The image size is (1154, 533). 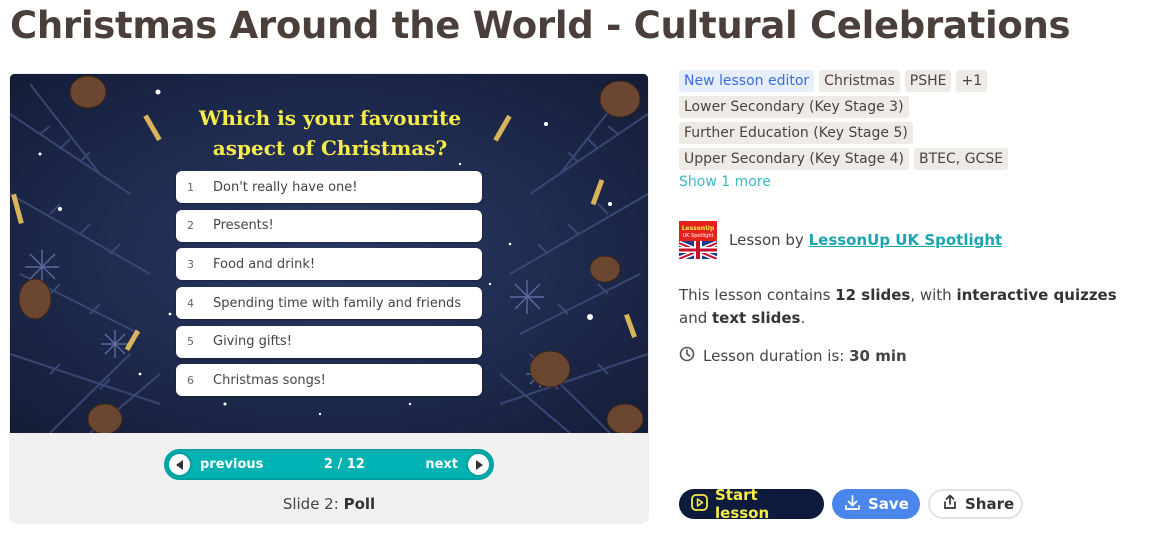 What do you see at coordinates (972, 81) in the screenshot?
I see `tag-more-count: +1` at bounding box center [972, 81].